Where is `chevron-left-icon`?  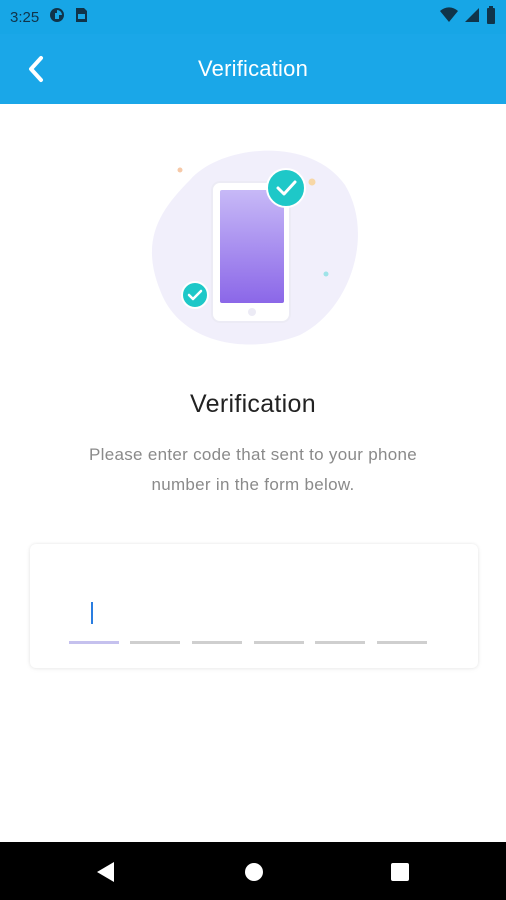 chevron-left-icon is located at coordinates (36, 69).